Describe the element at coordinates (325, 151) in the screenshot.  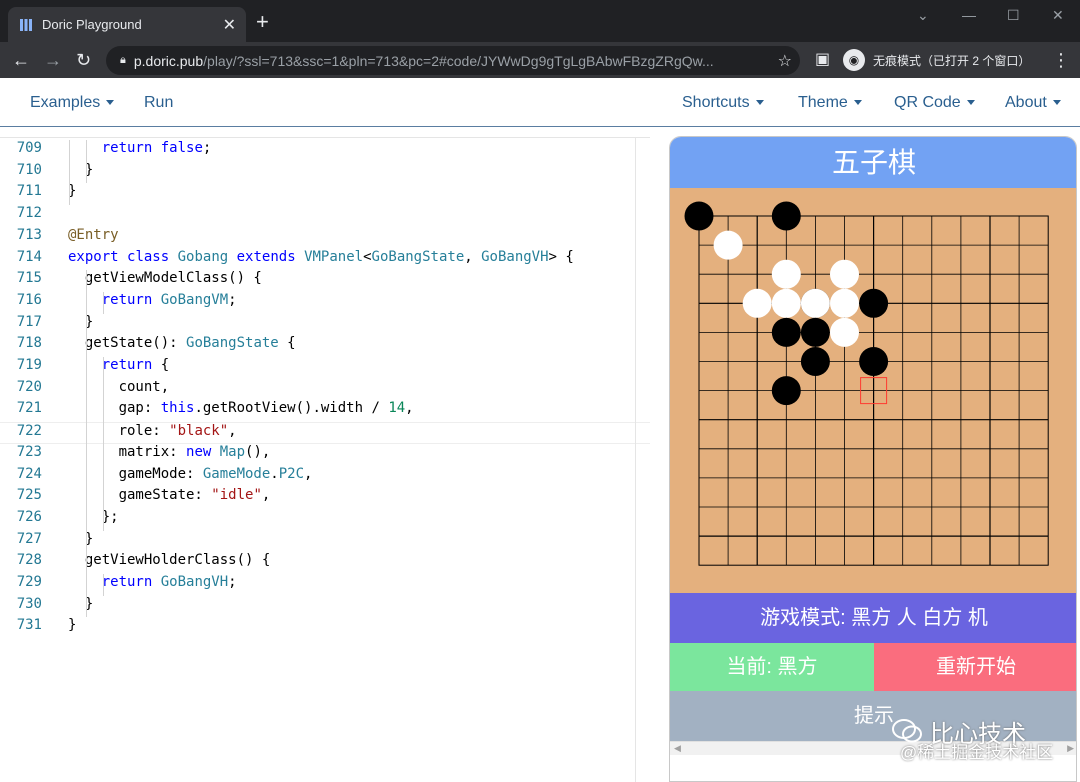
I see `code-line: 709 return false;` at that location.